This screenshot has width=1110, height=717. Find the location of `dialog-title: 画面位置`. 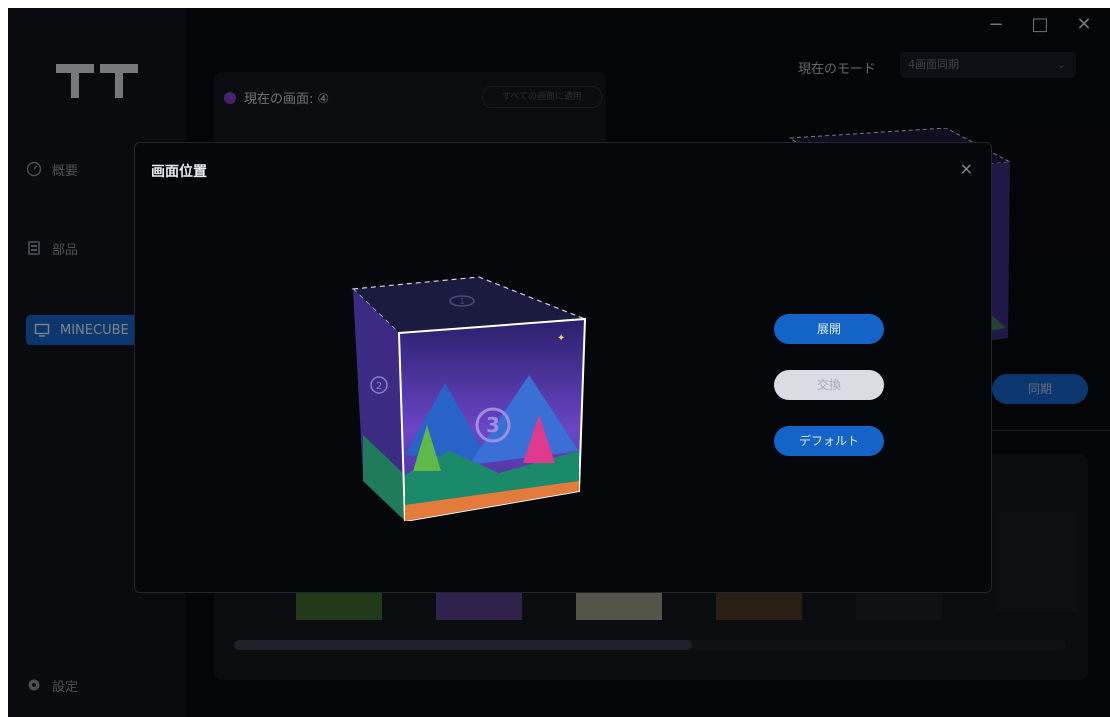

dialog-title: 画面位置 is located at coordinates (179, 172).